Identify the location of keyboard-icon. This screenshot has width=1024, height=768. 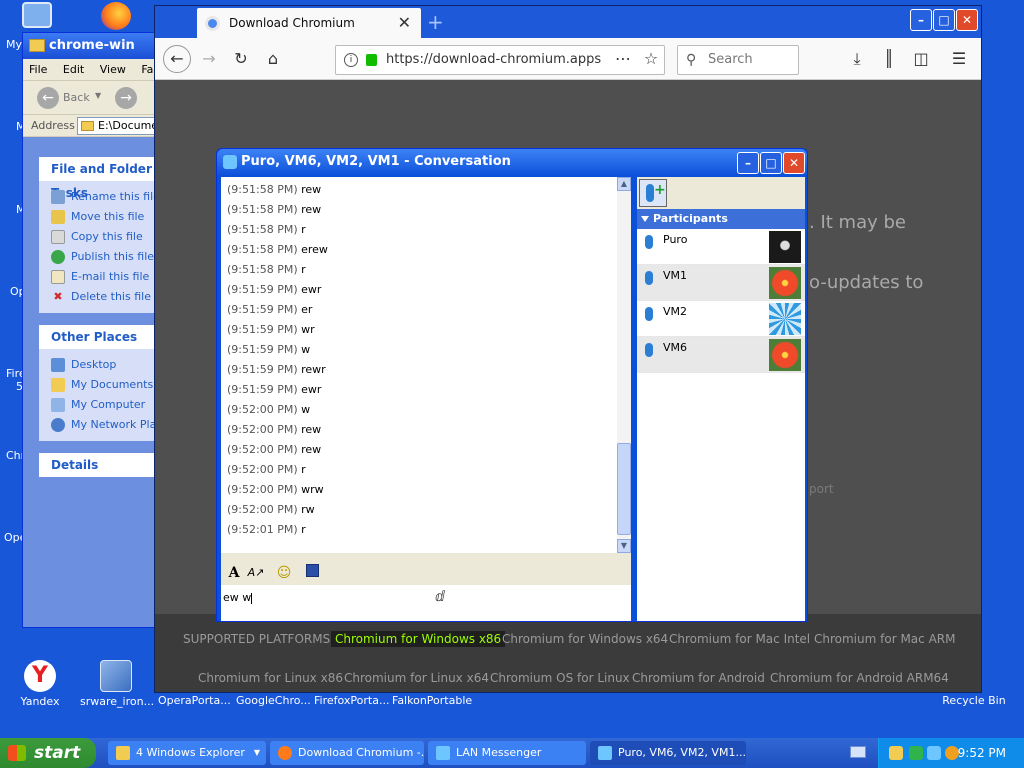
(858, 752).